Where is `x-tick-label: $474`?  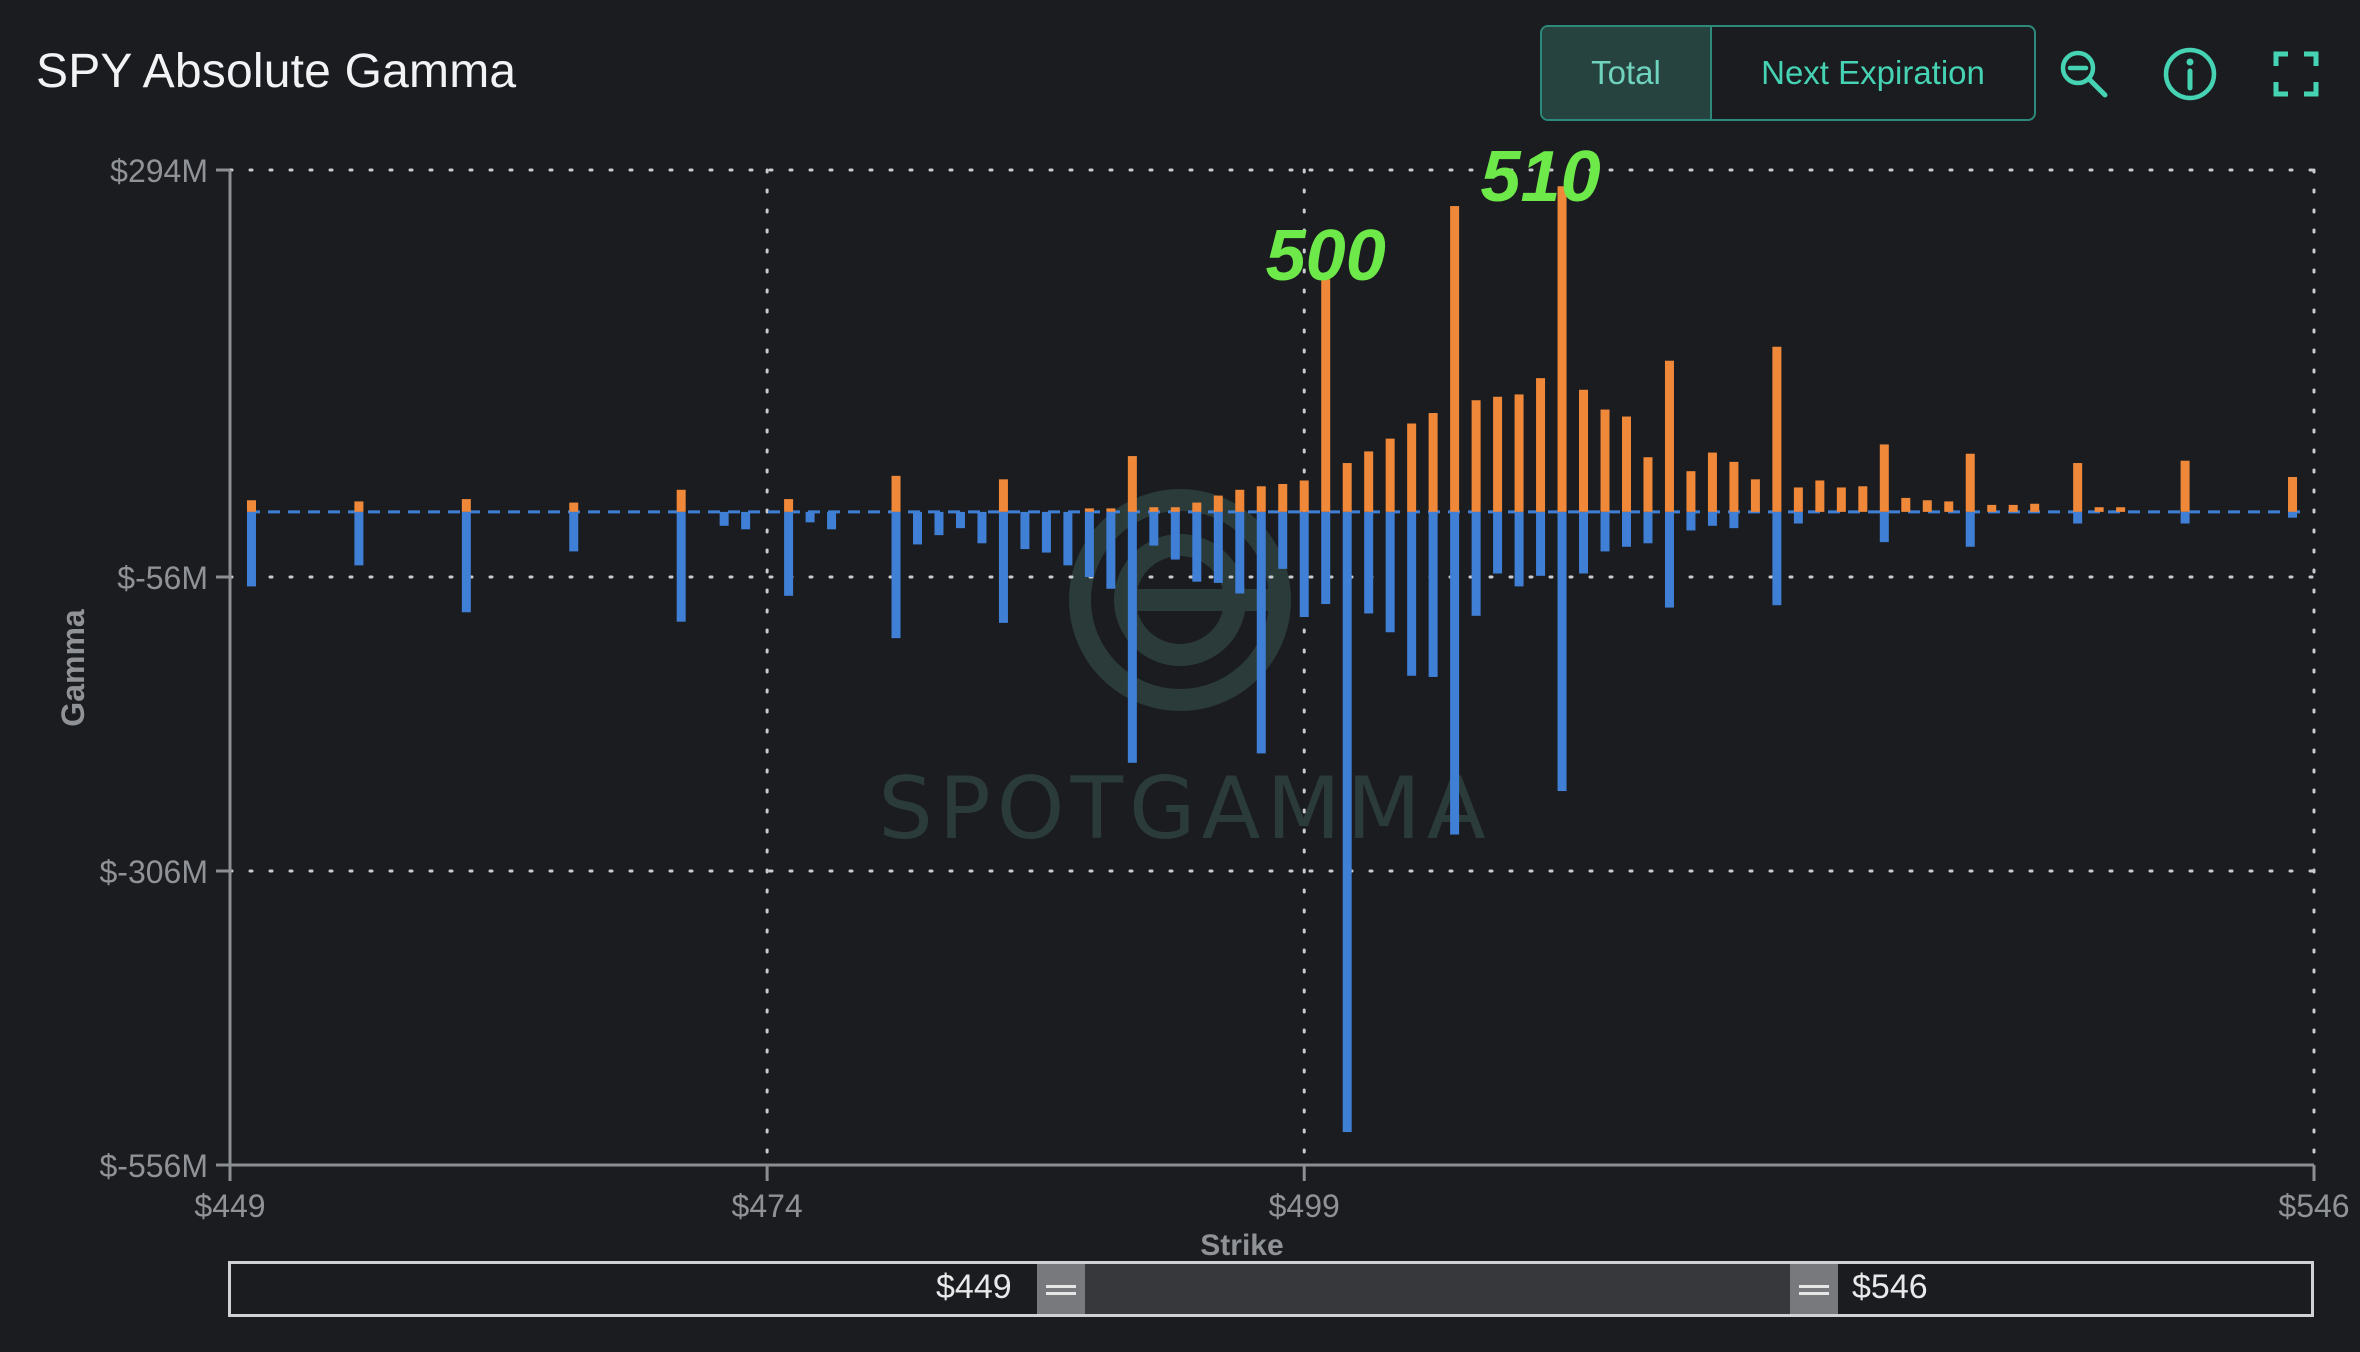
x-tick-label: $474 is located at coordinates (767, 1206).